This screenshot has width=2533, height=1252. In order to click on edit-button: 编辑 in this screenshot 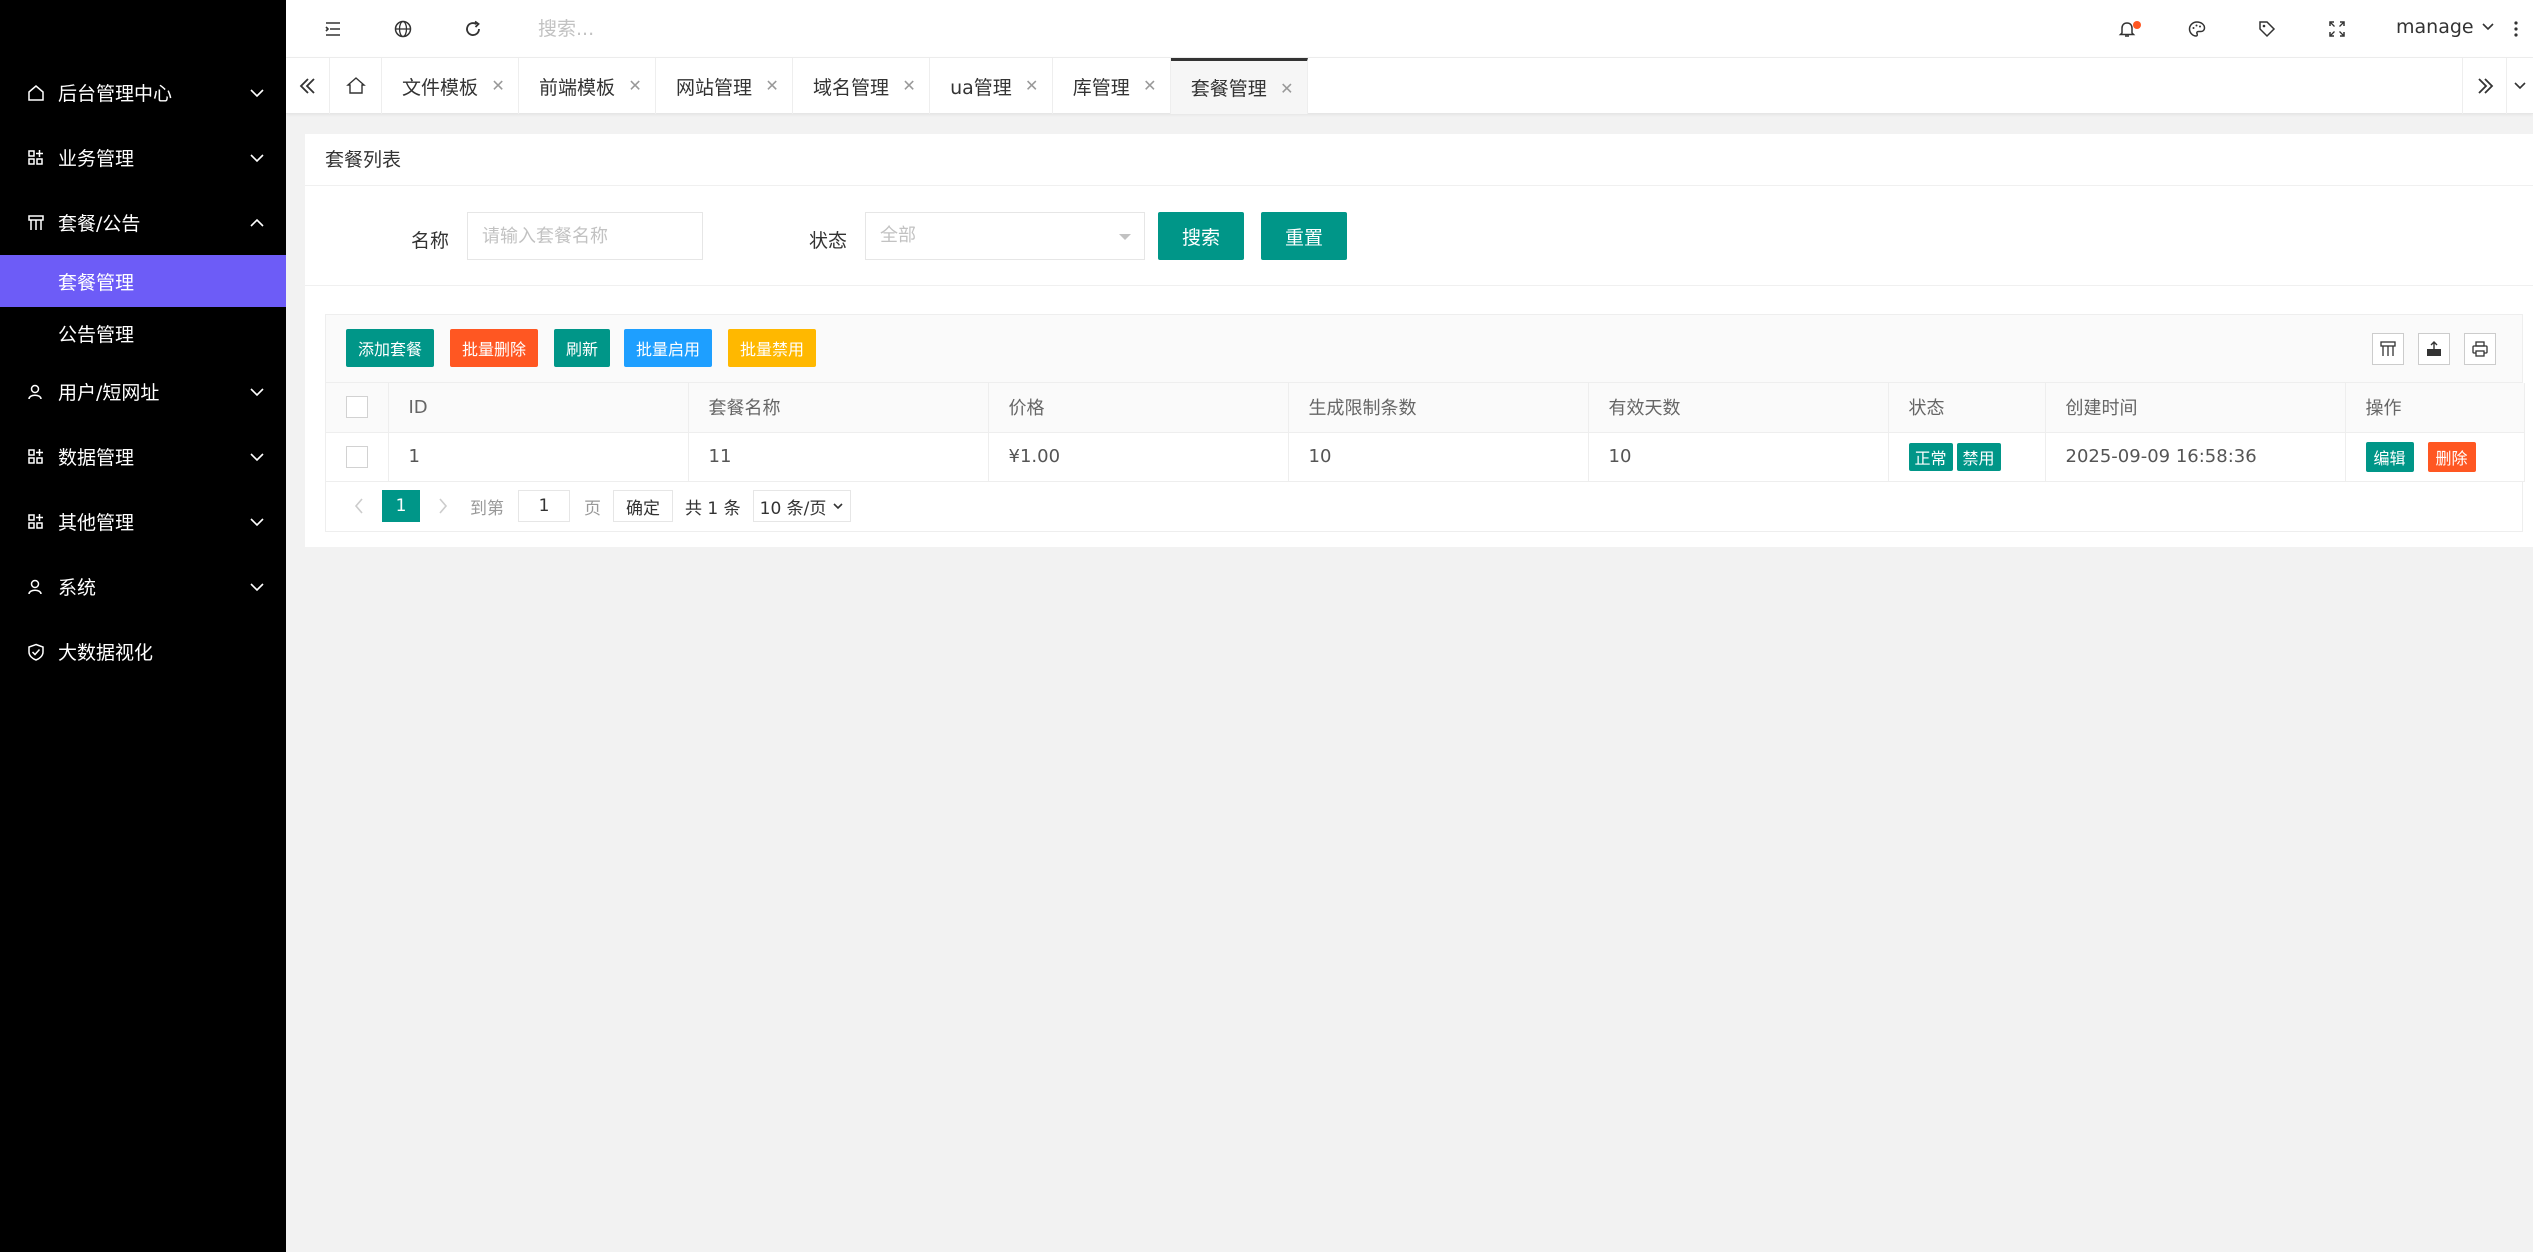, I will do `click(2389, 456)`.